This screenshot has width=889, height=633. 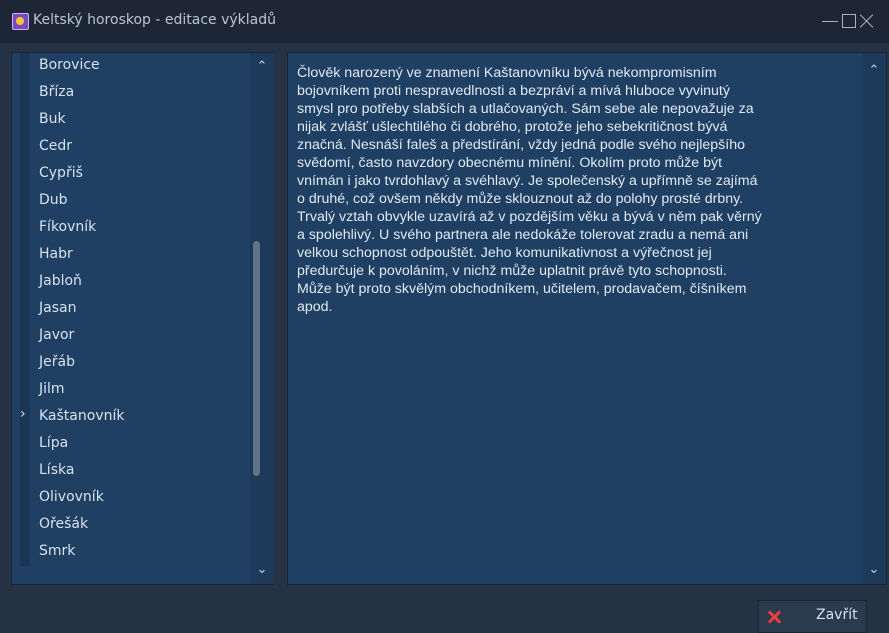 I want to click on list-item-label: Bříza, so click(x=57, y=92).